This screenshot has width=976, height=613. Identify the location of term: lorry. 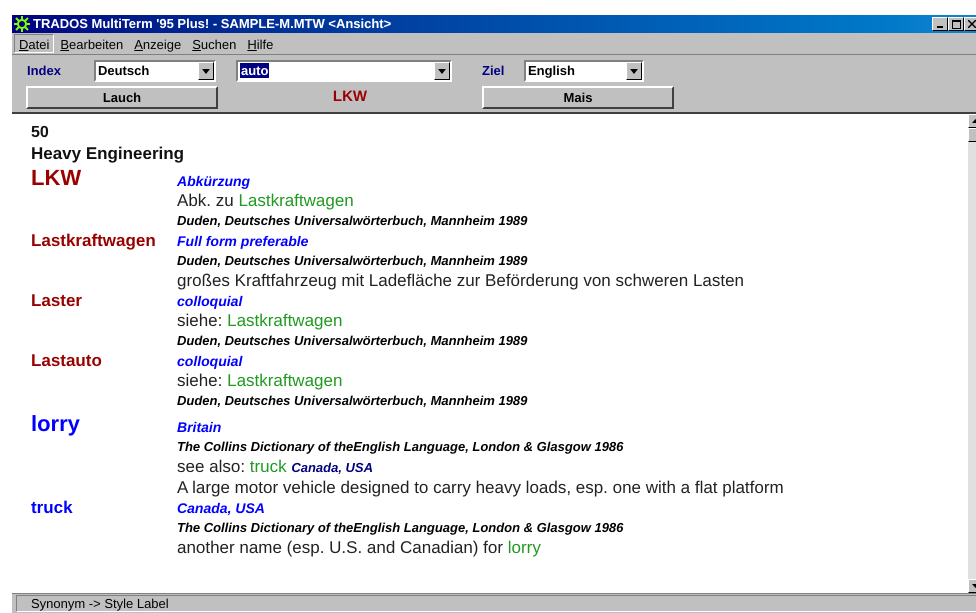
(56, 424).